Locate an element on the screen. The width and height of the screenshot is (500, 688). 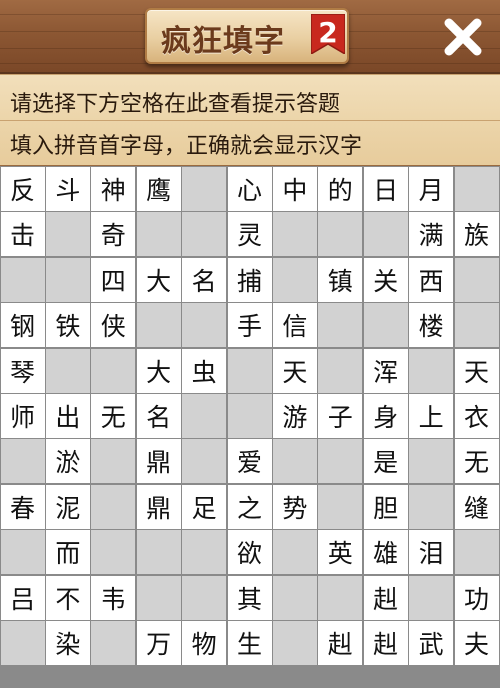
grid-cell: 名 is located at coordinates (204, 279).